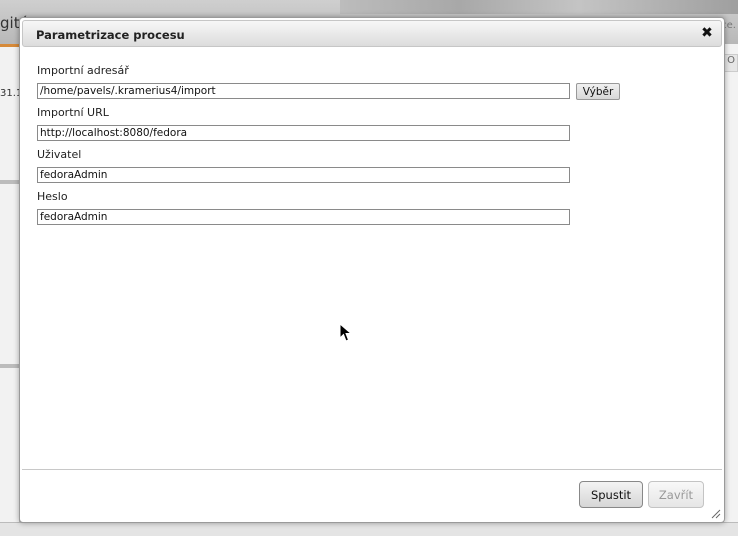  Describe the element at coordinates (52, 196) in the screenshot. I see `password-label: Heslo` at that location.